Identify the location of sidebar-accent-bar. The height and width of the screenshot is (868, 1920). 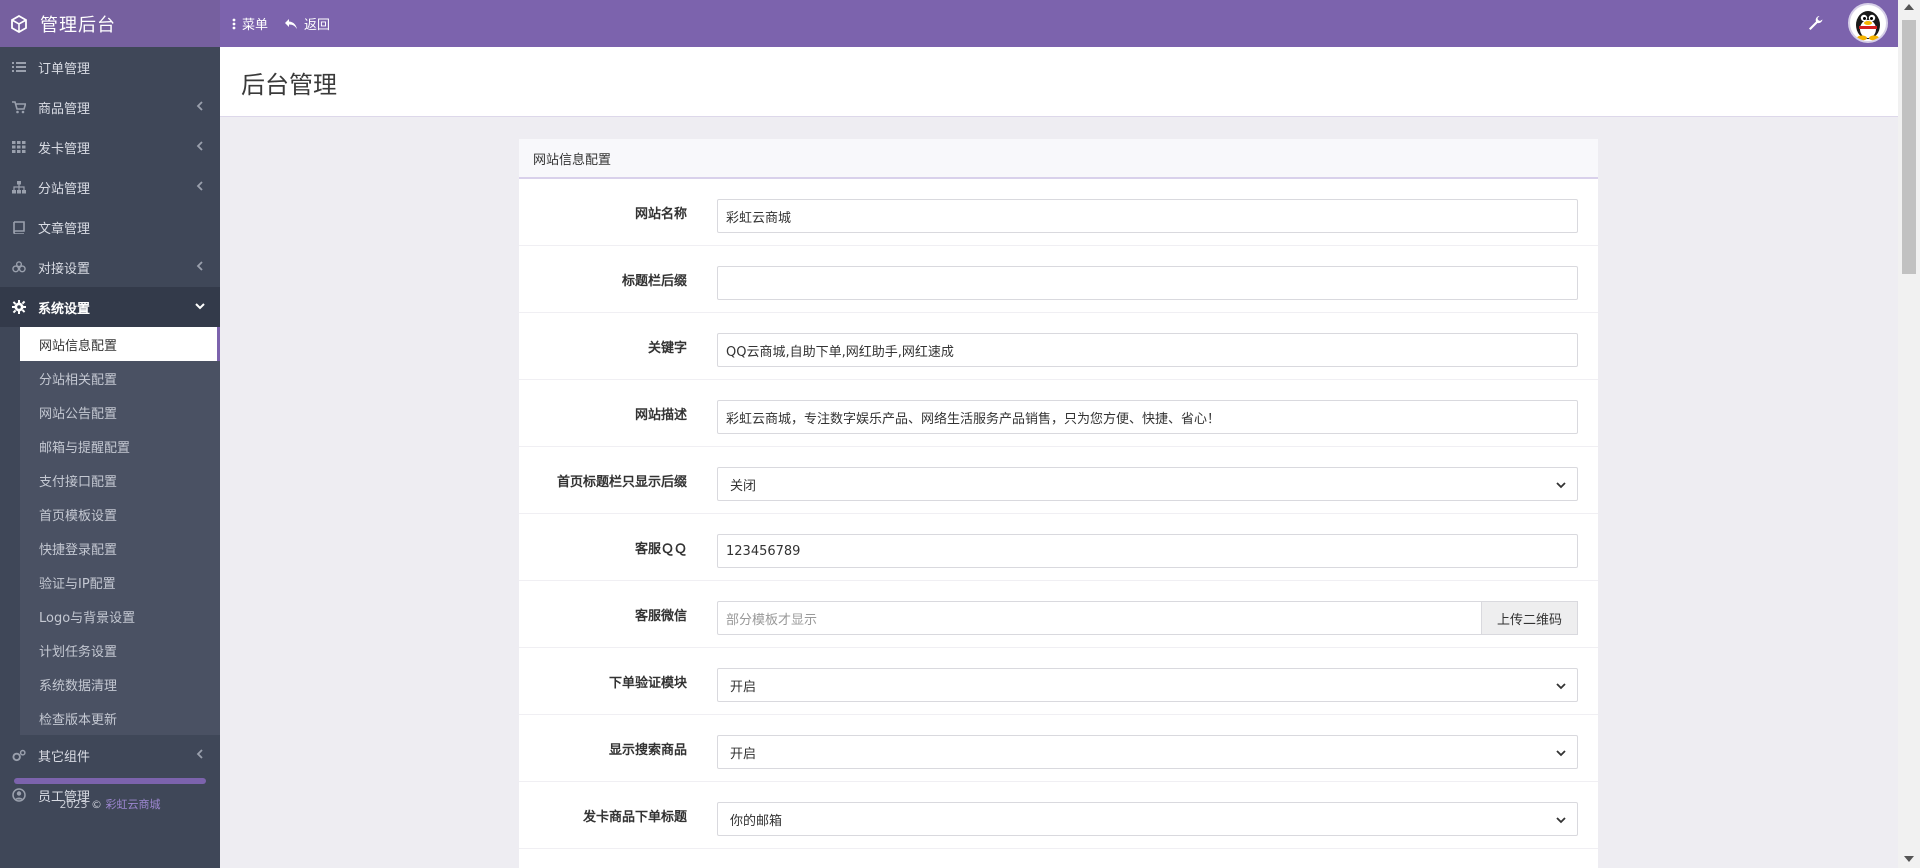
(110, 781).